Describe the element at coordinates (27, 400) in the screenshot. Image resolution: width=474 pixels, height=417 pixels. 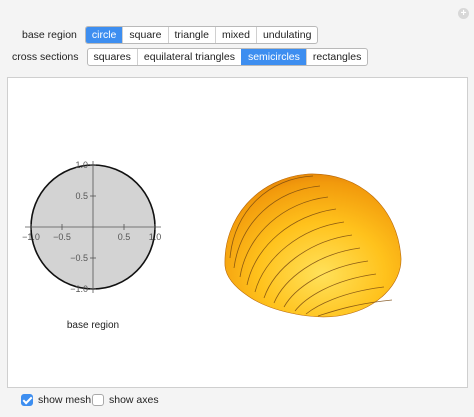
I see `show-mesh-checkbox` at that location.